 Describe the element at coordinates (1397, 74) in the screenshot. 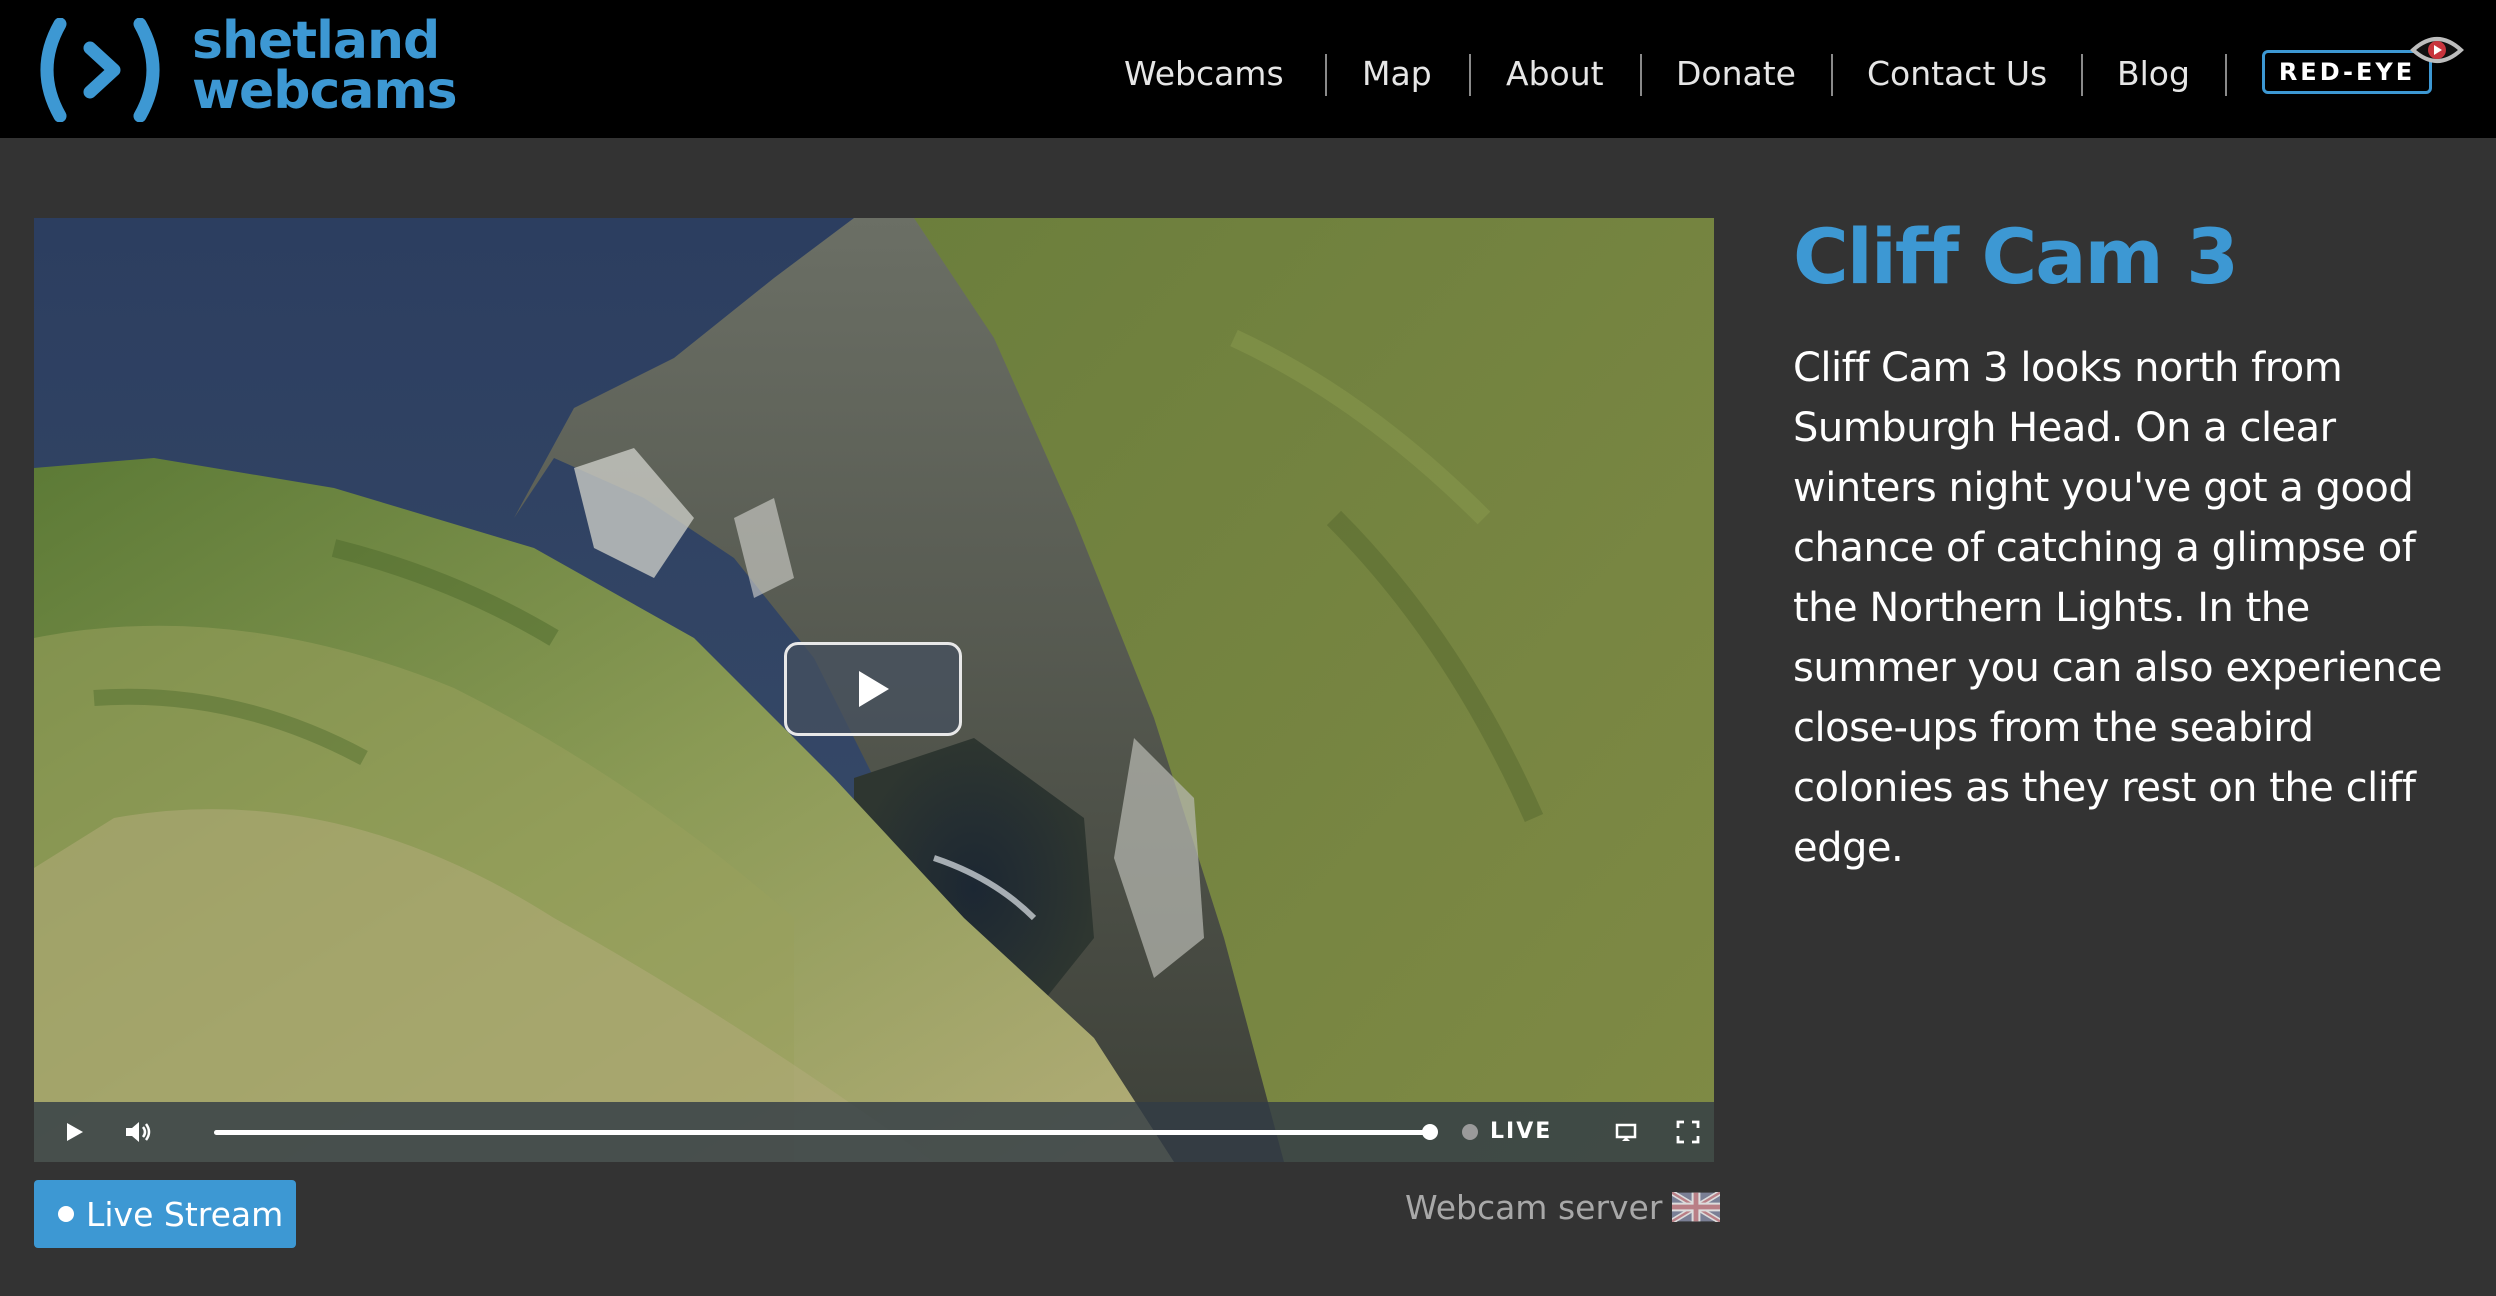

I see `nav-map: Map` at that location.